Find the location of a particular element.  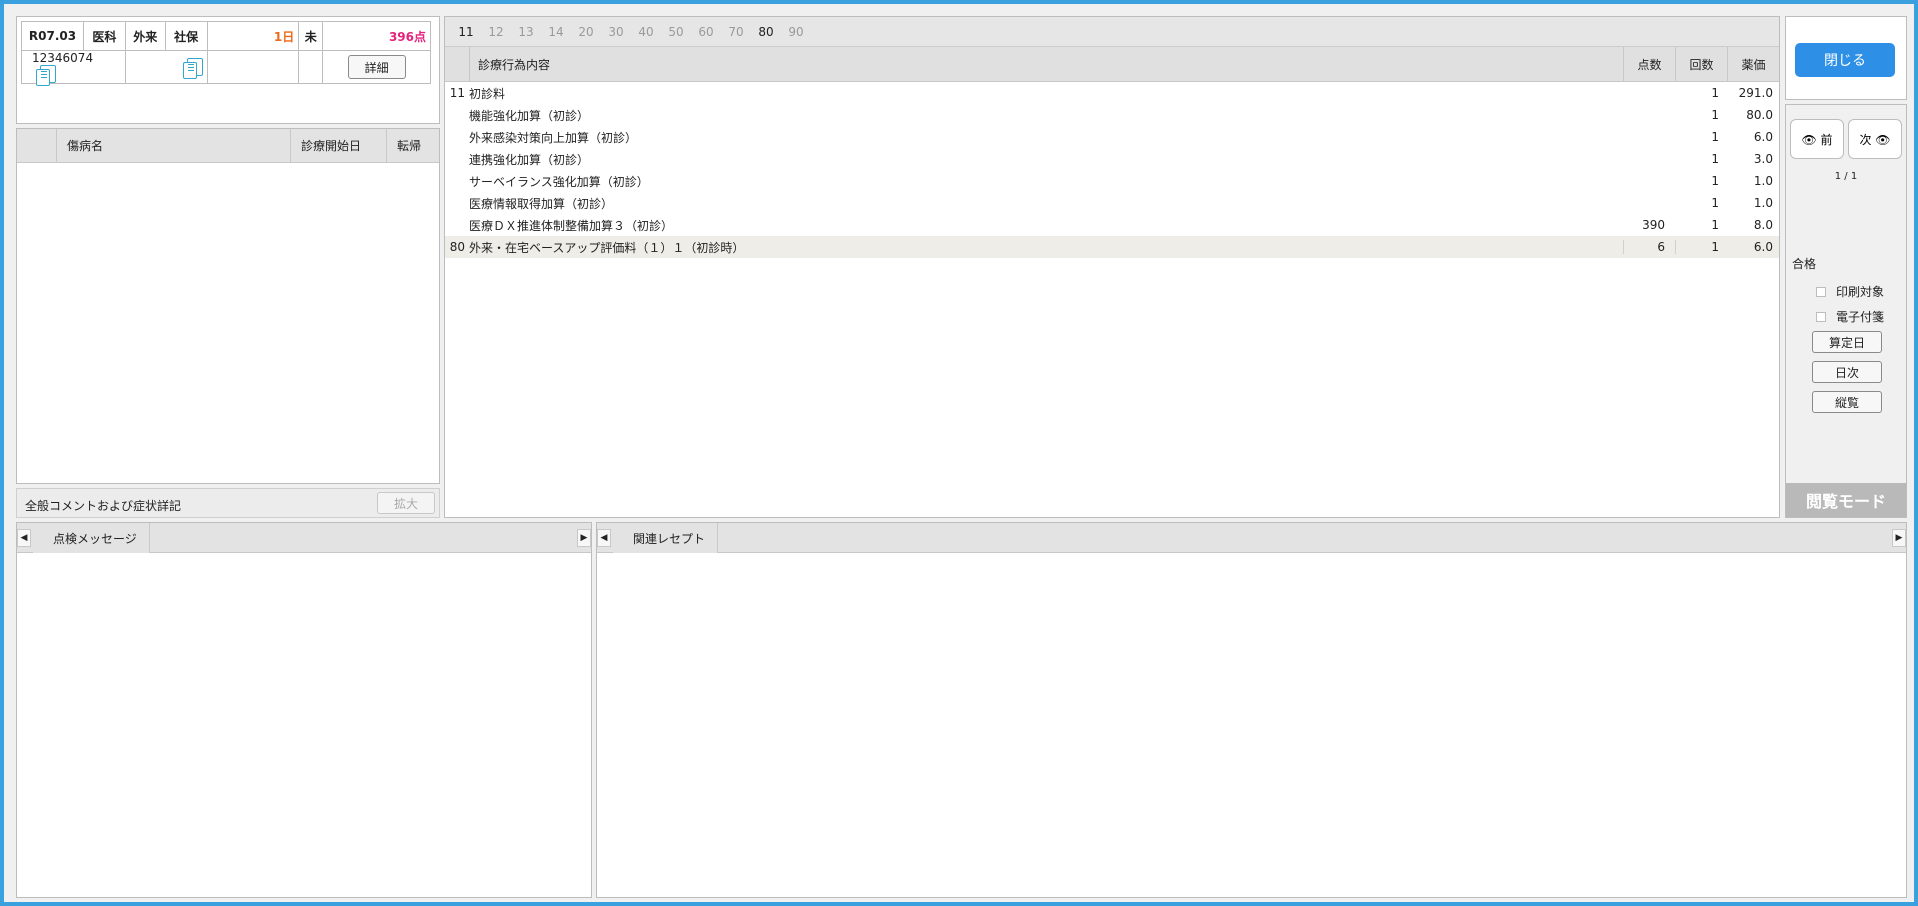

points-cell: 396点 is located at coordinates (376, 36).